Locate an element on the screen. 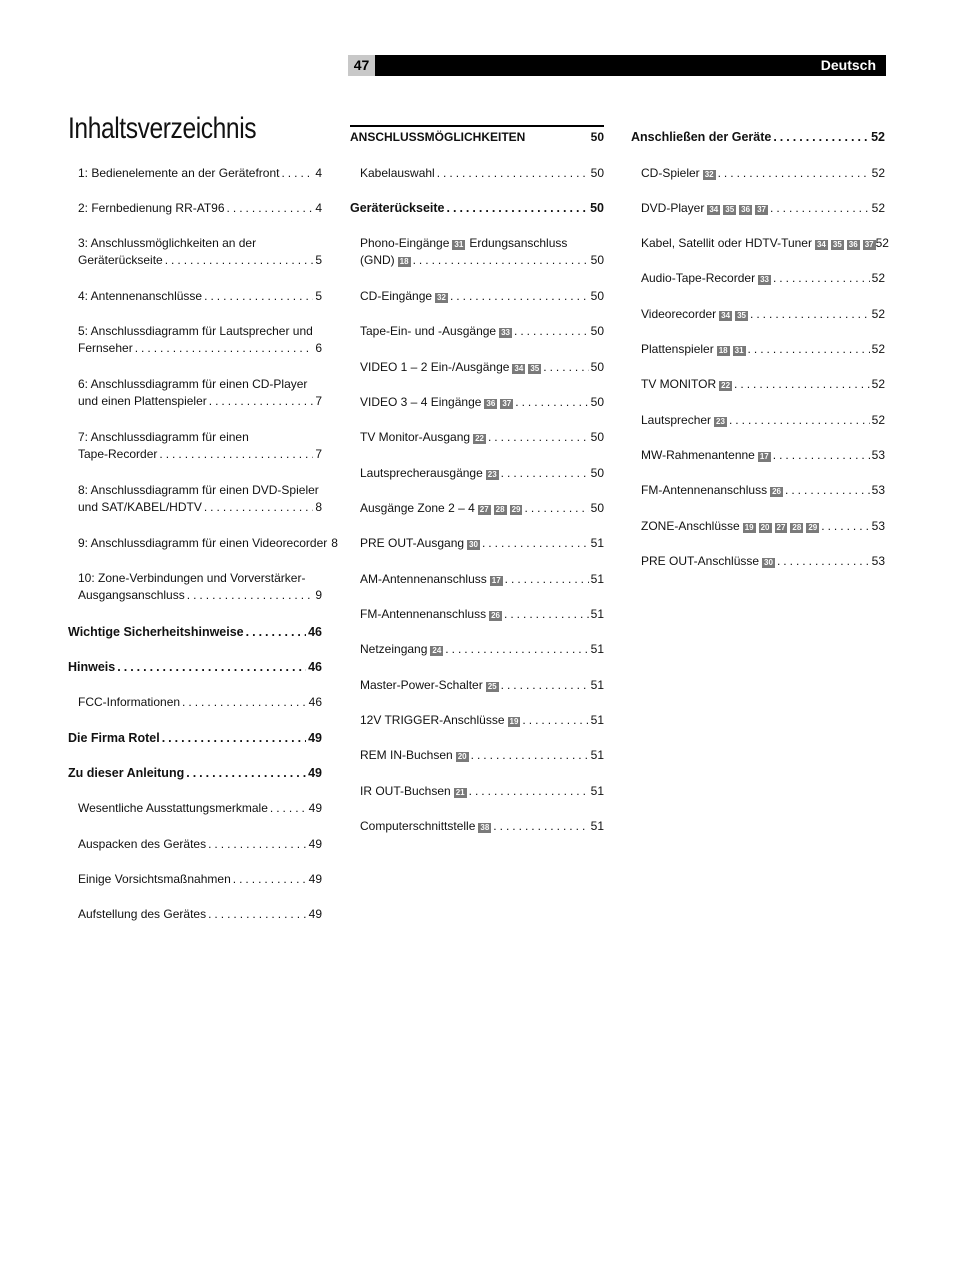  toc-entry: Master-Power-Schalter25 51 is located at coordinates (477, 685).